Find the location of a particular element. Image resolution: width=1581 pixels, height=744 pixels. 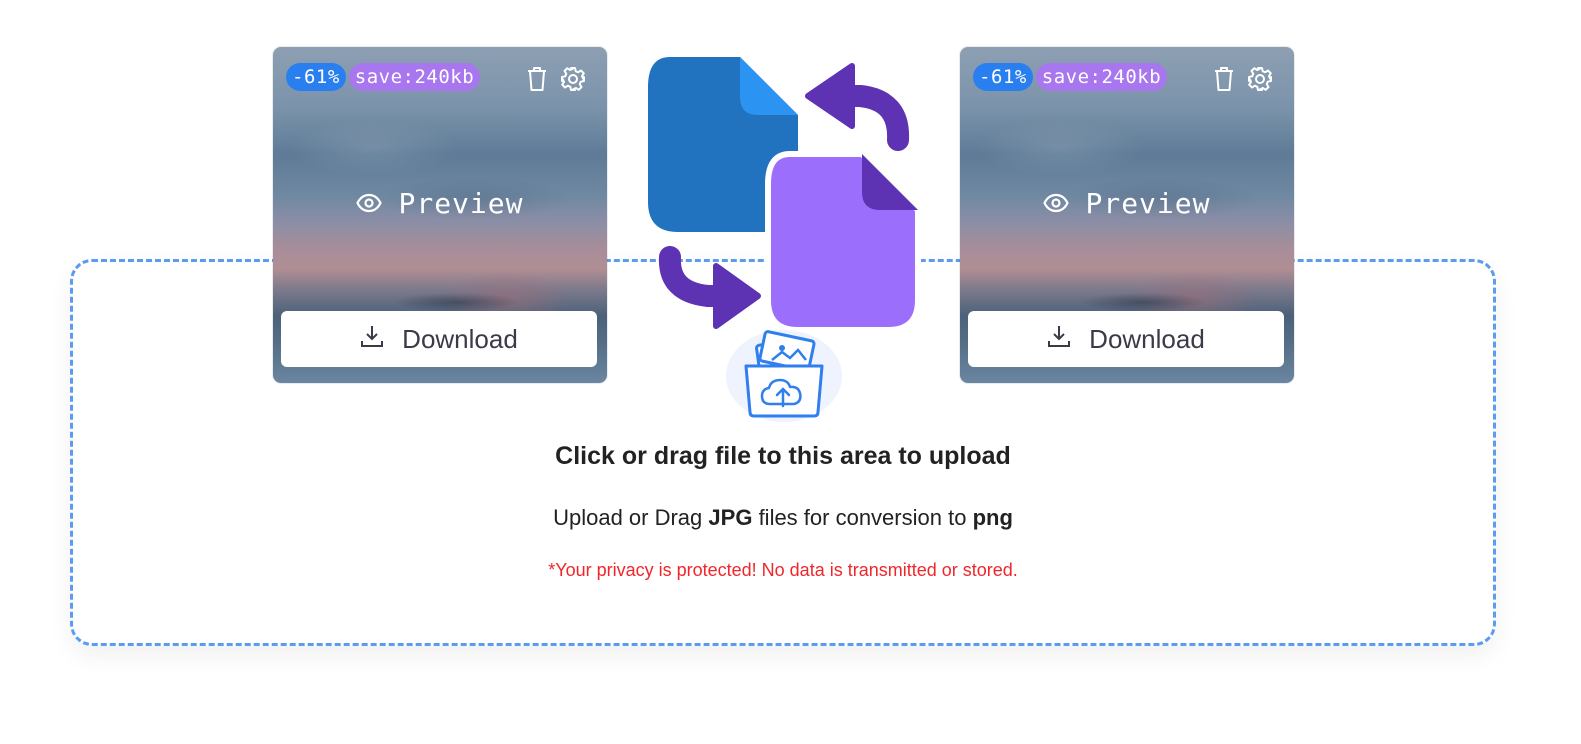

upload-folder-icon is located at coordinates (784, 376).